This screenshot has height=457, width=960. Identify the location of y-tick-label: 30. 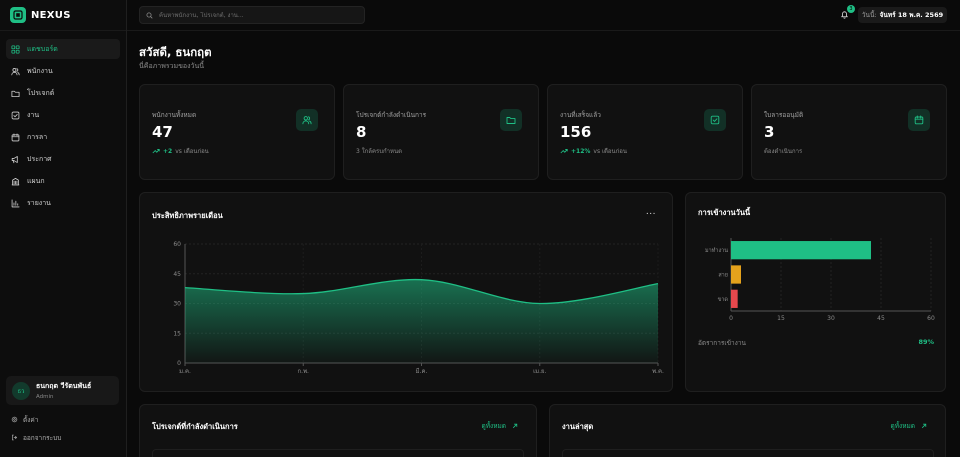
(177, 304).